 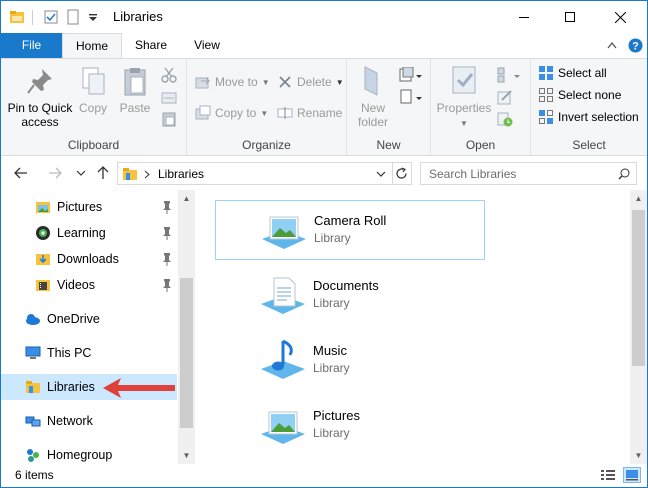 What do you see at coordinates (330, 350) in the screenshot?
I see `tile-name: Music` at bounding box center [330, 350].